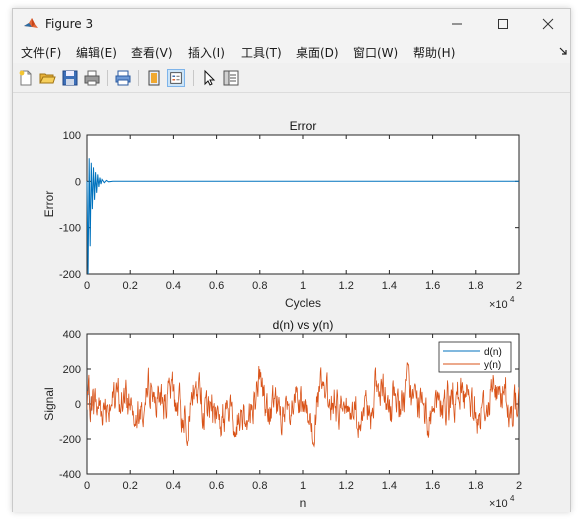 Image resolution: width=583 pixels, height=521 pixels. Describe the element at coordinates (375, 52) in the screenshot. I see `menu-window: 窗口(W)` at that location.